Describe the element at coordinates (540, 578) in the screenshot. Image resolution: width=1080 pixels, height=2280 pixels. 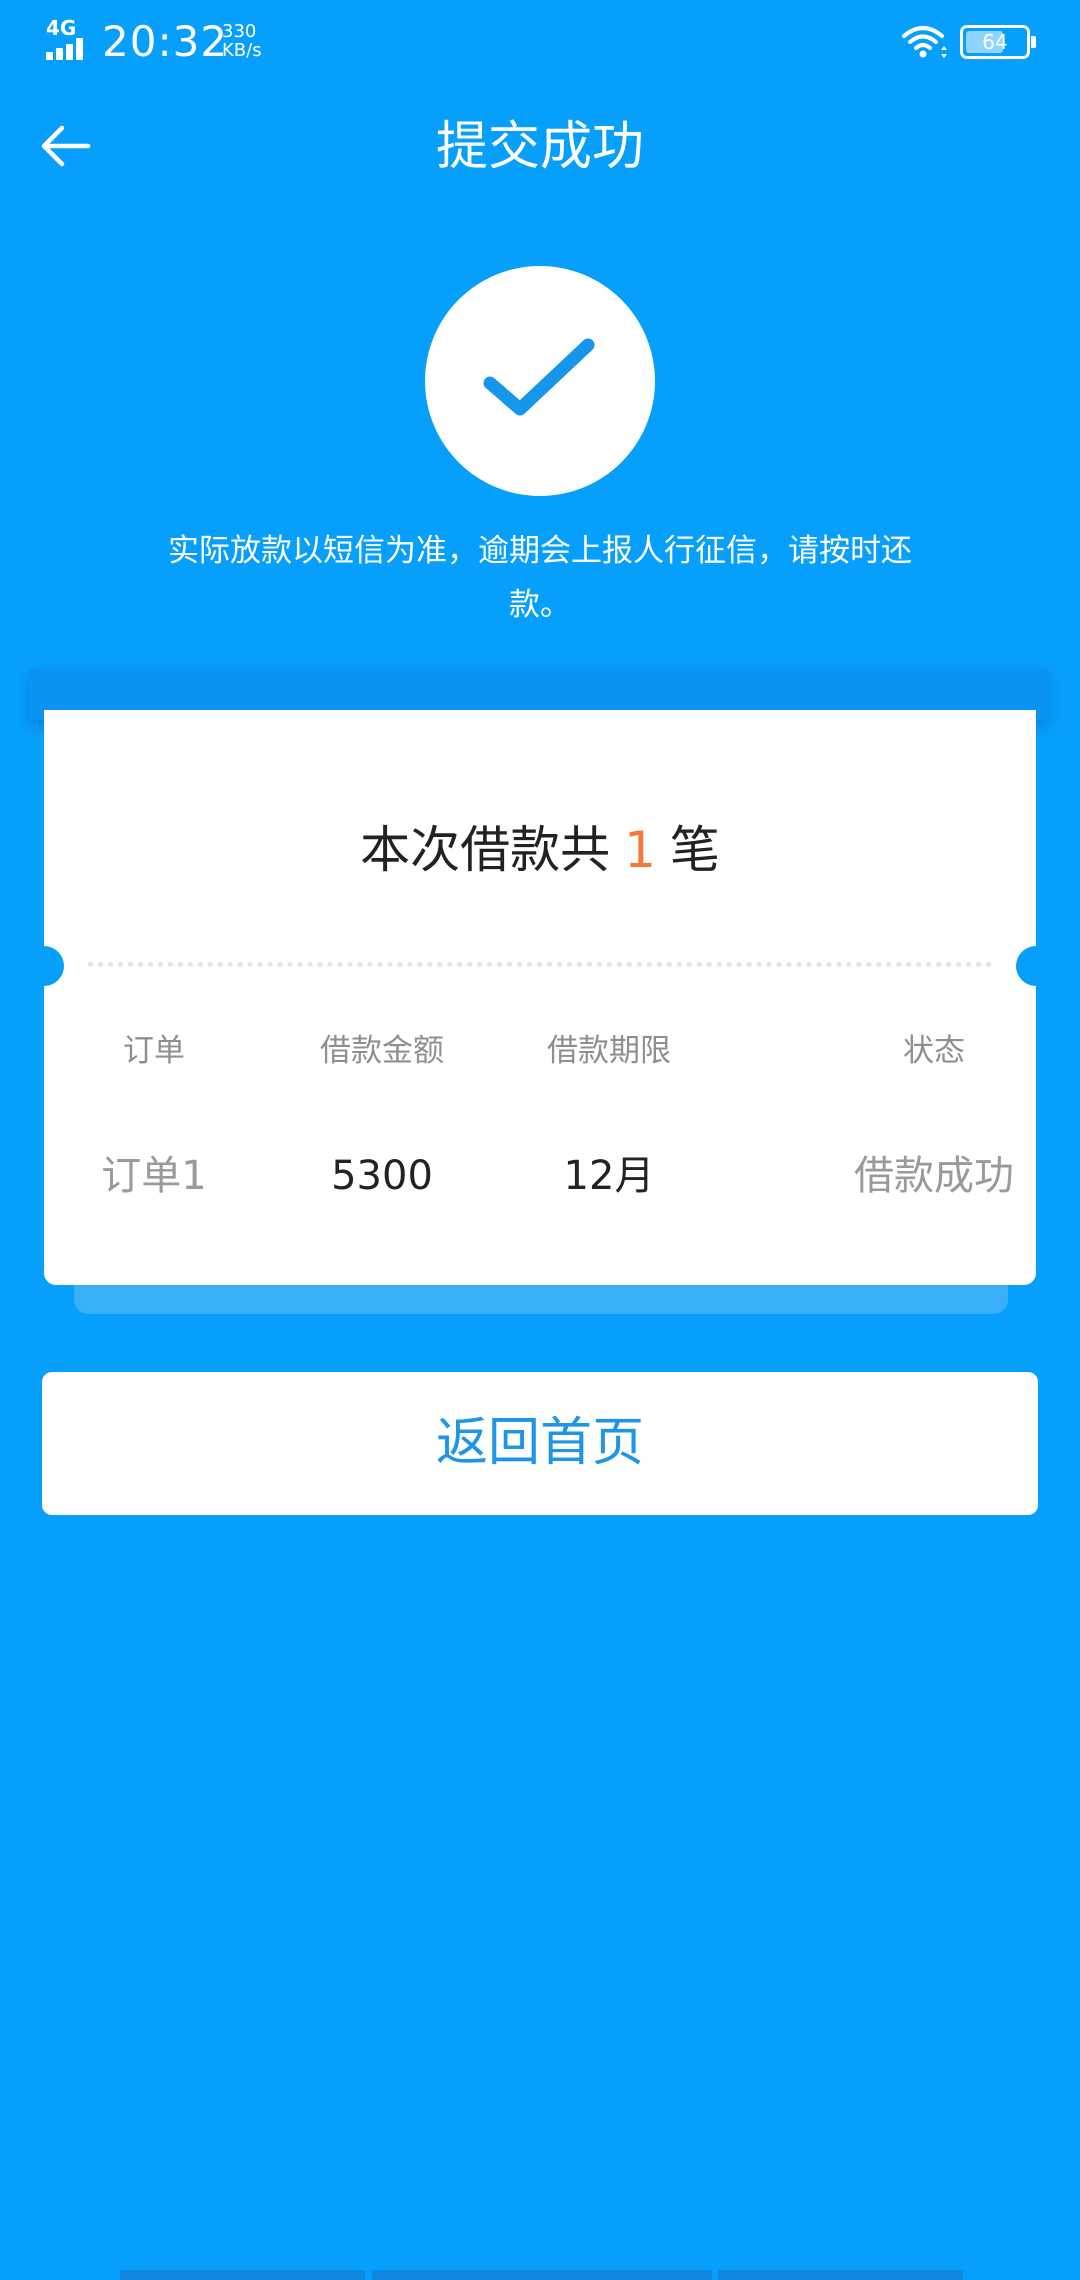
I see `notice-text: 实际放款以短信为准，逾期会上报人行征信，请按时还款。` at that location.